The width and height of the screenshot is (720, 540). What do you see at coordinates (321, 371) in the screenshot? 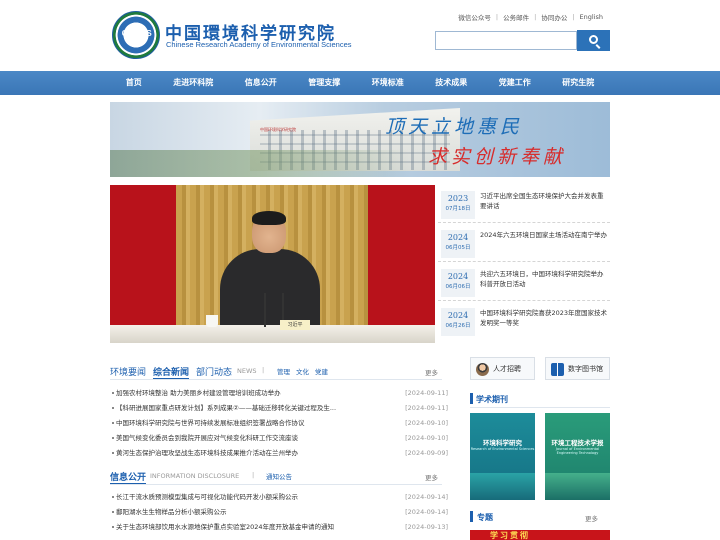
I see `subtab-party: 党建` at bounding box center [321, 371].